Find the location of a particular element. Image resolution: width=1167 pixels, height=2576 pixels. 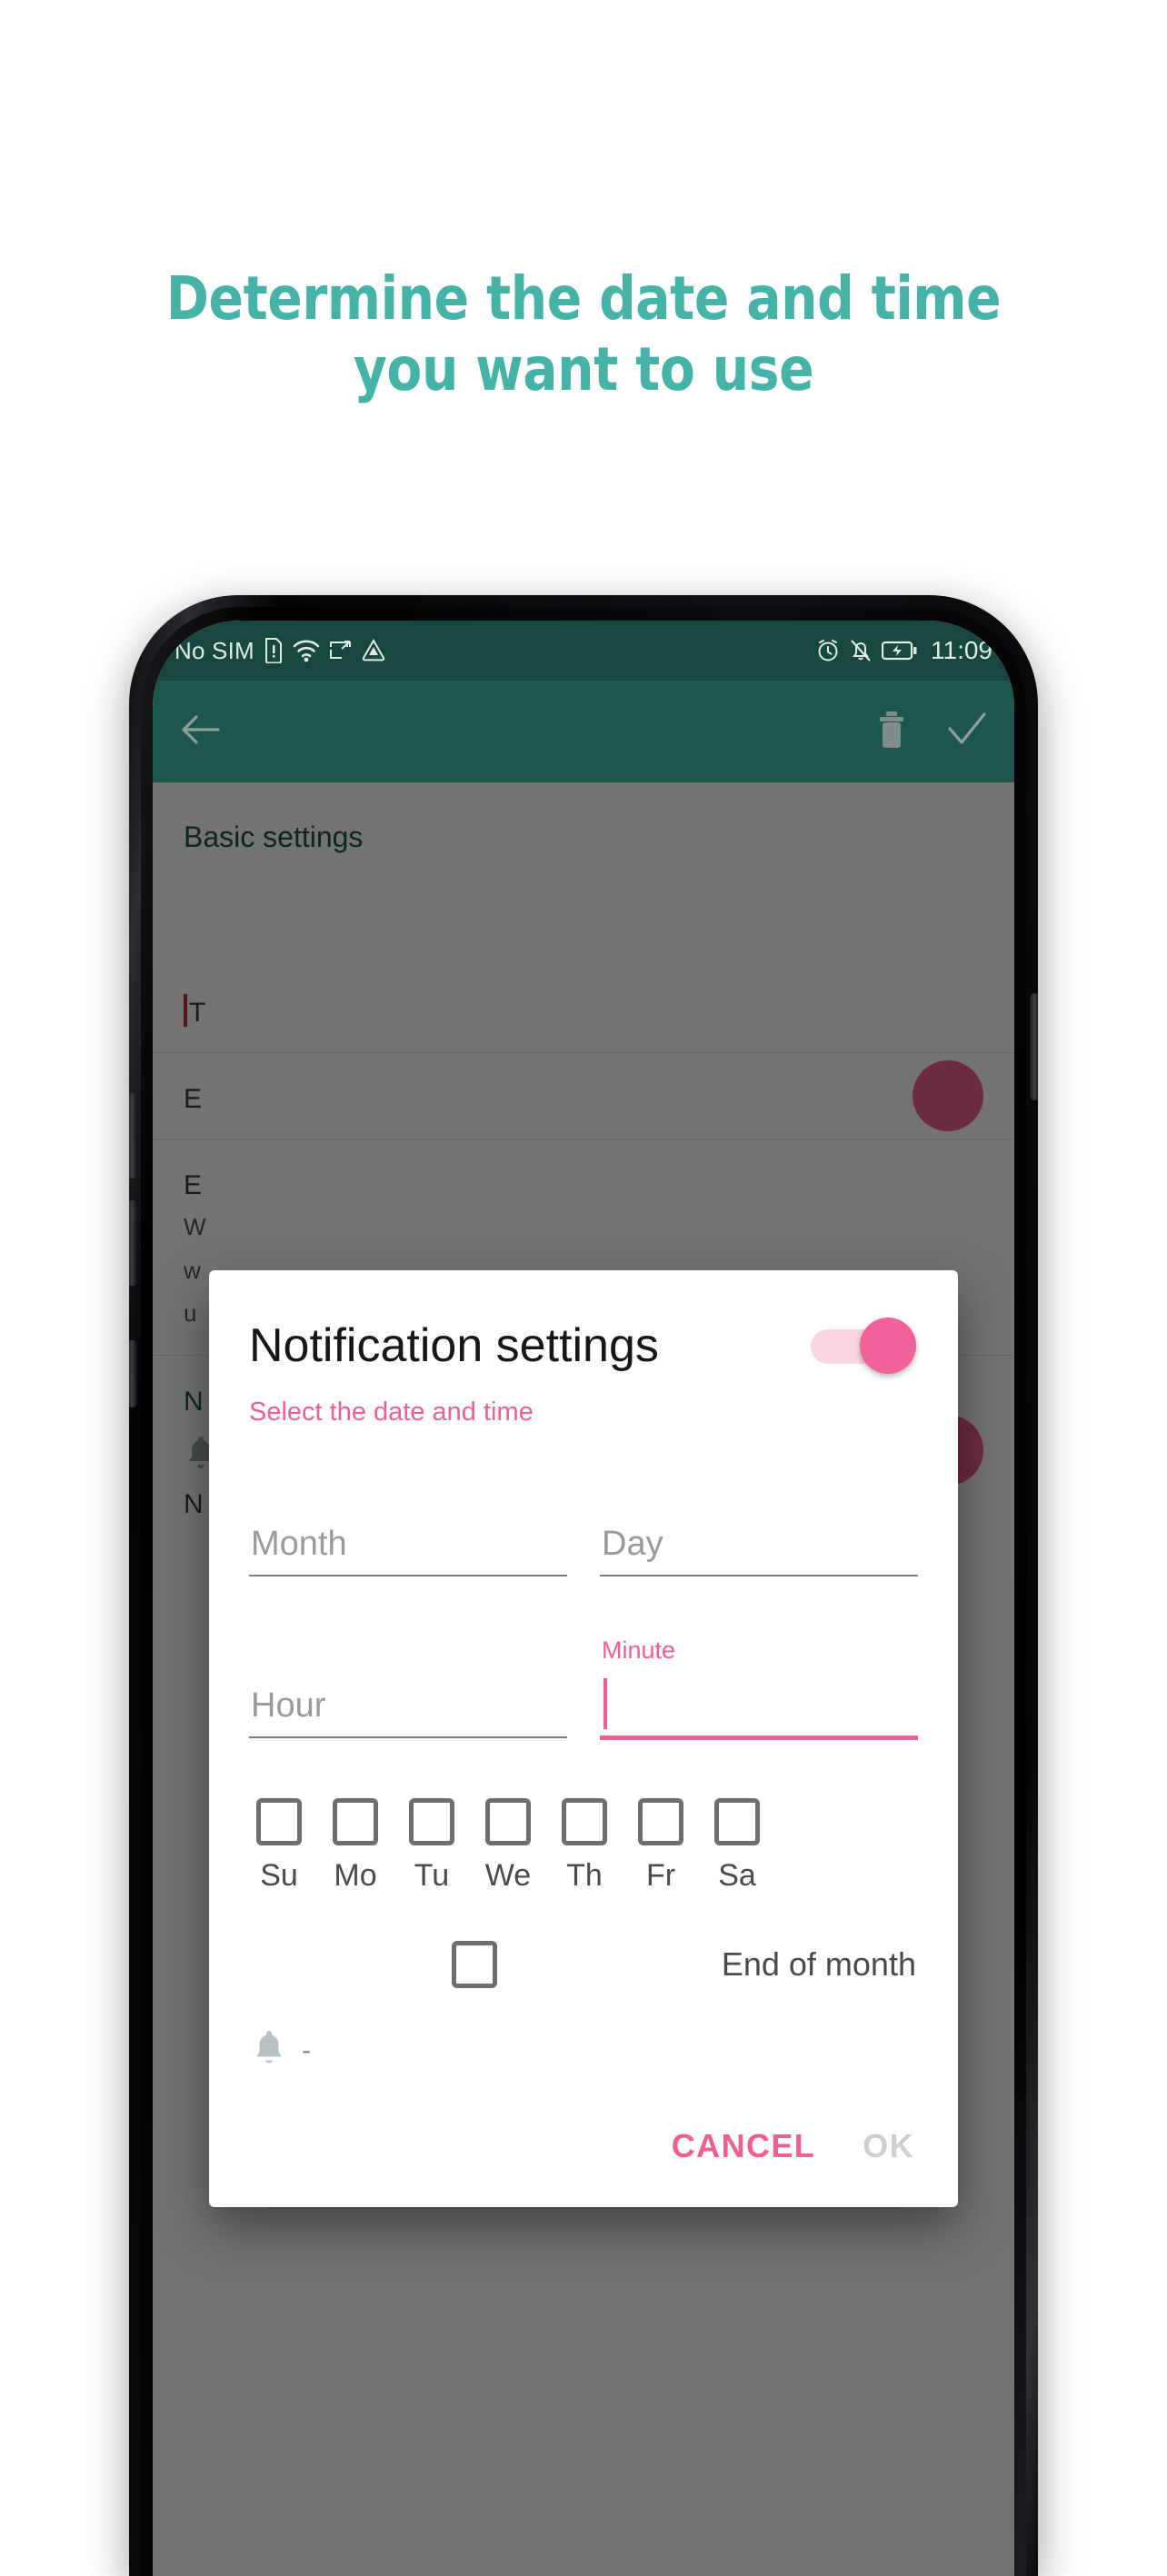

delete-button is located at coordinates (891, 732).